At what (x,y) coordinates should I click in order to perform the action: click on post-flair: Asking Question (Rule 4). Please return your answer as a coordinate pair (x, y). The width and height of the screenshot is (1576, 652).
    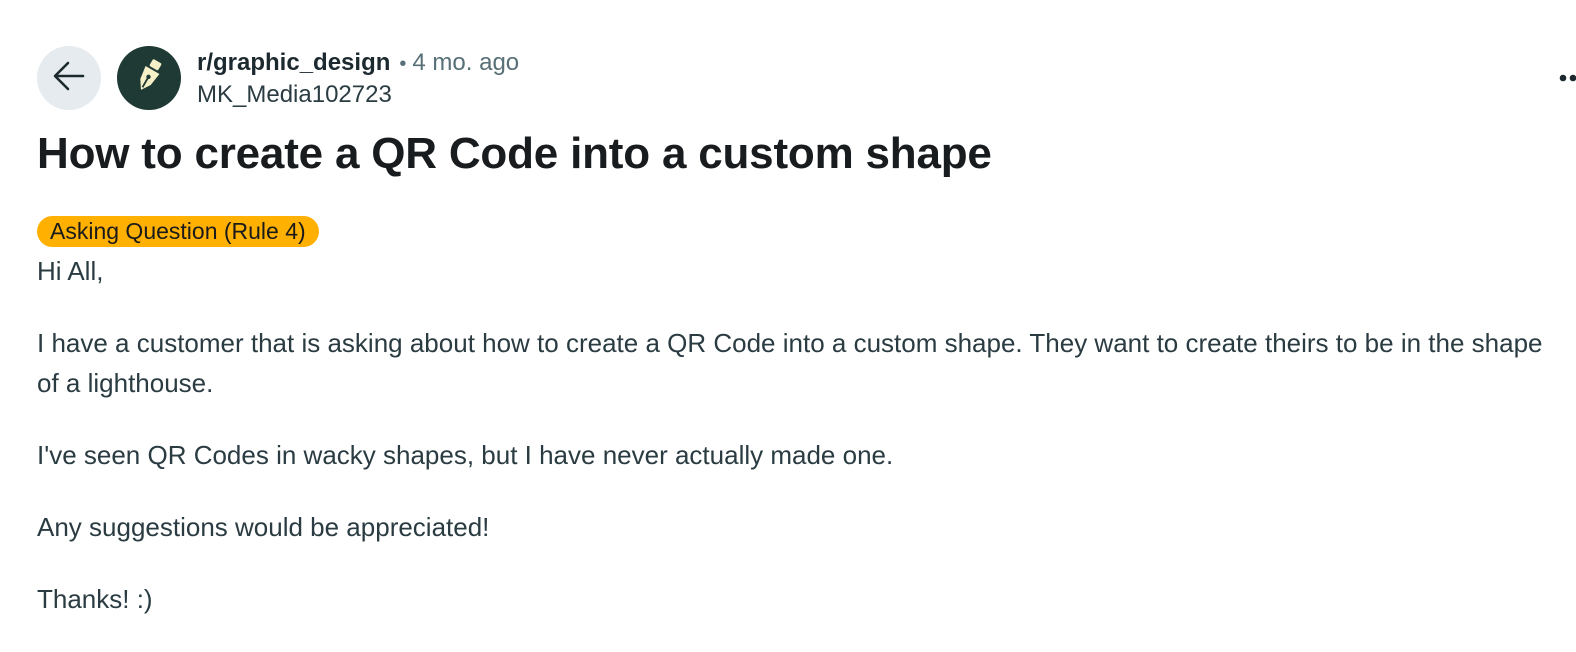
    Looking at the image, I should click on (178, 231).